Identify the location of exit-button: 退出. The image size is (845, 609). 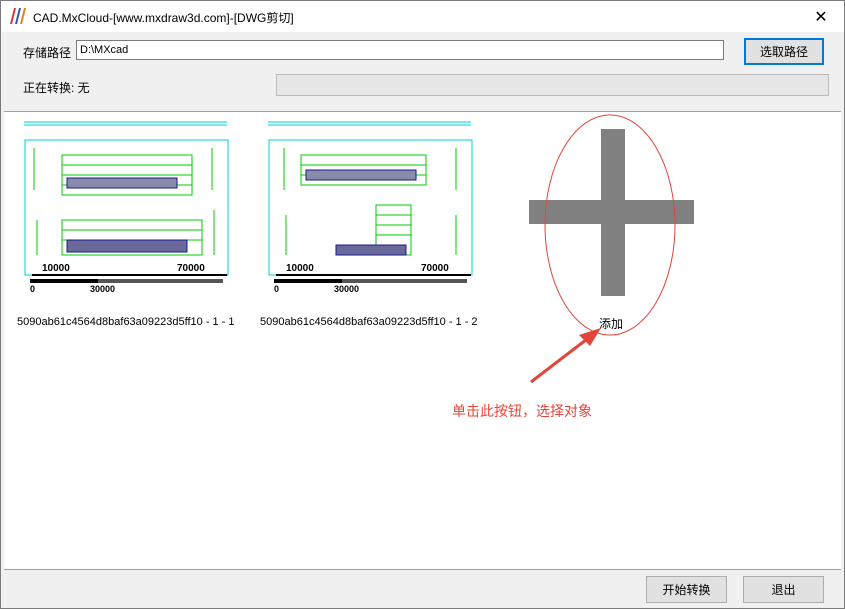
(783, 589).